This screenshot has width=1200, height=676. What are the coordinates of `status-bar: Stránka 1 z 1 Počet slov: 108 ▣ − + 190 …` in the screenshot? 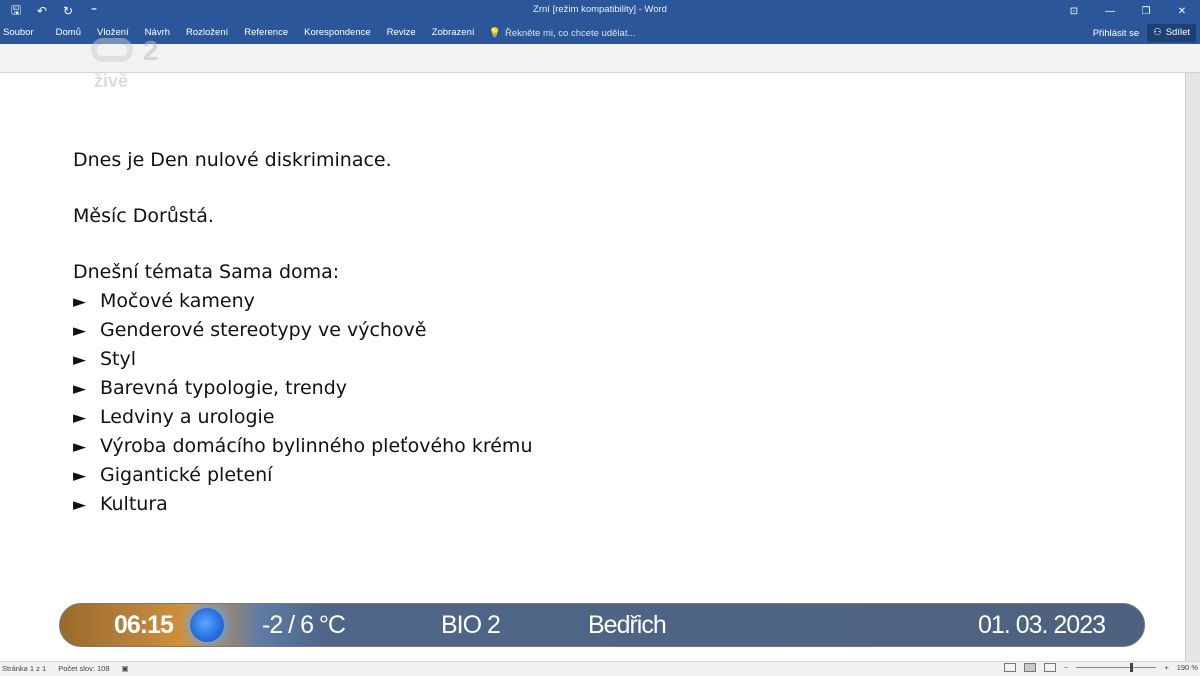 It's located at (600, 668).